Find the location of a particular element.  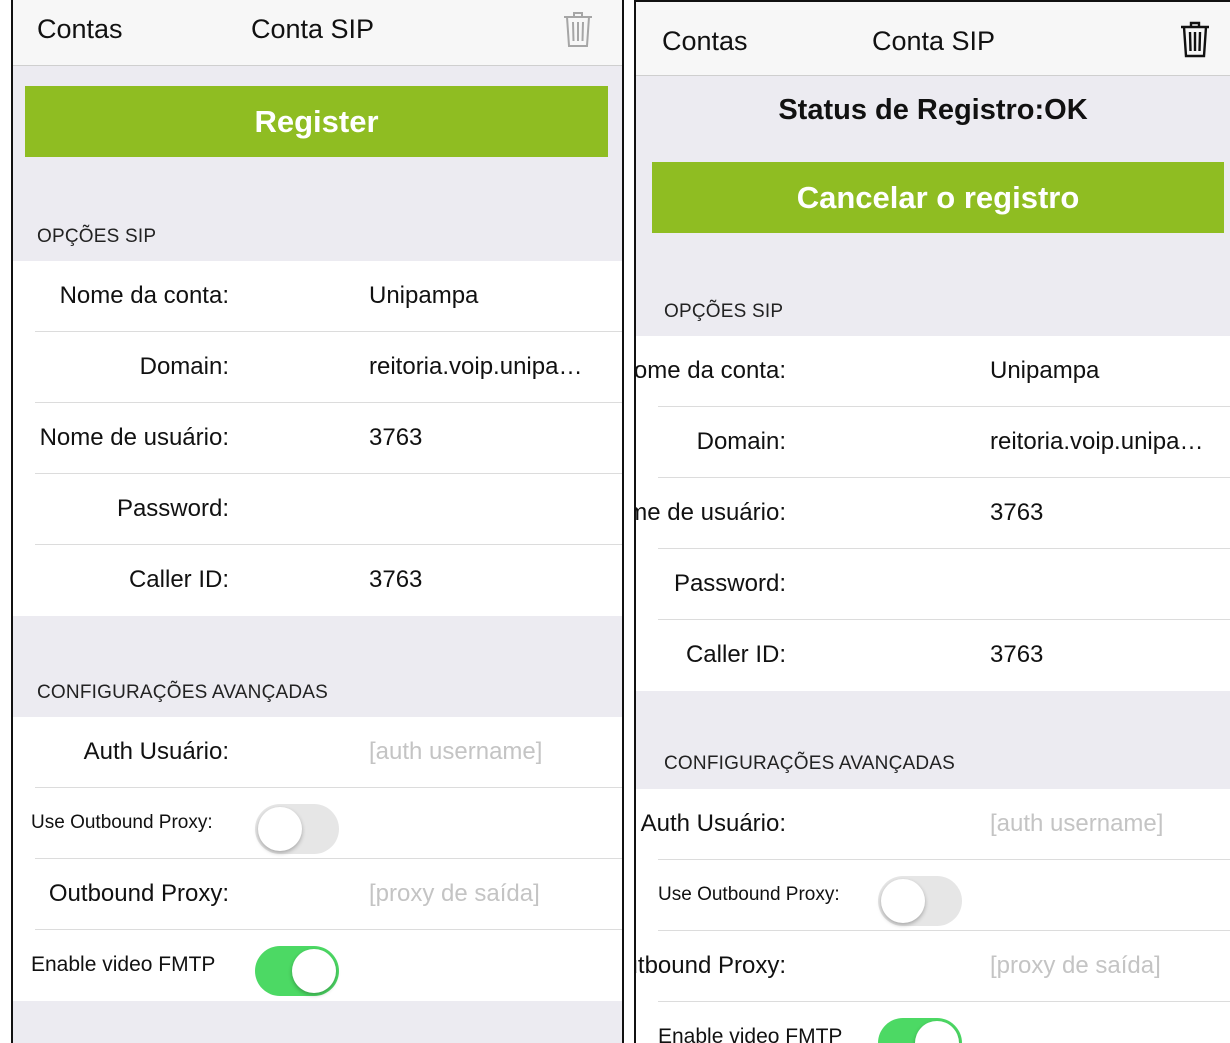

registration-status: Status de Registro:OK is located at coordinates (933, 110).